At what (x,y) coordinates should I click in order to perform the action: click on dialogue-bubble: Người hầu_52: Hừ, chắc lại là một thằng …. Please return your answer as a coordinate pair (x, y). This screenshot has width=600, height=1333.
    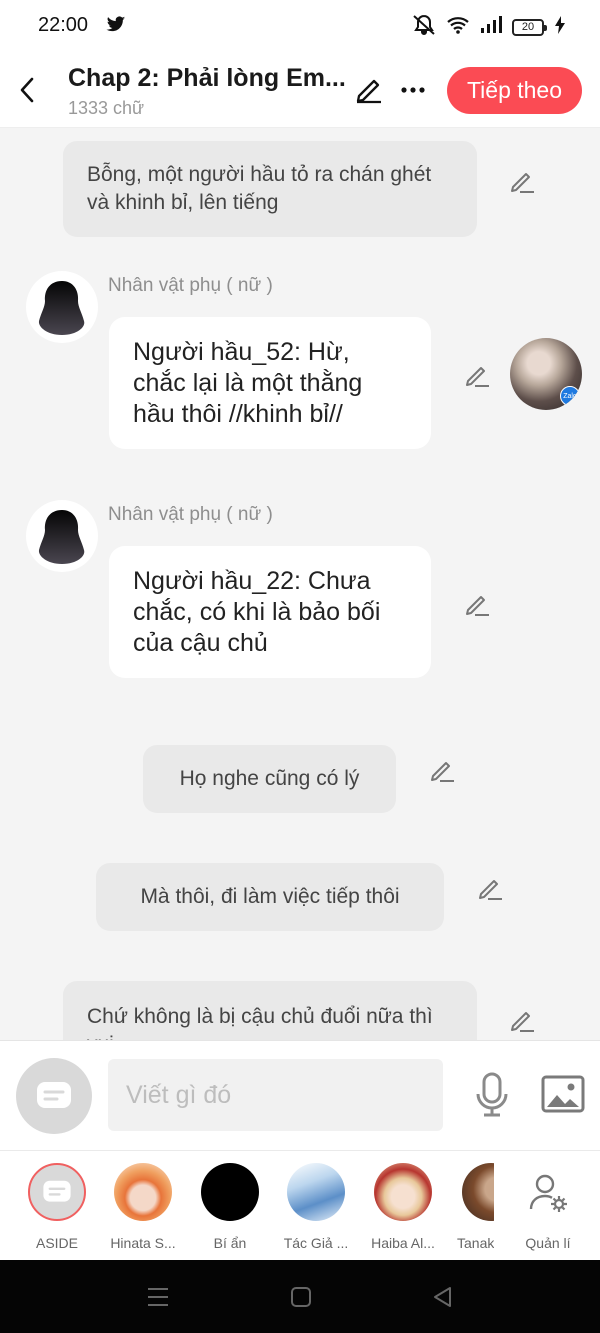
    Looking at the image, I should click on (270, 383).